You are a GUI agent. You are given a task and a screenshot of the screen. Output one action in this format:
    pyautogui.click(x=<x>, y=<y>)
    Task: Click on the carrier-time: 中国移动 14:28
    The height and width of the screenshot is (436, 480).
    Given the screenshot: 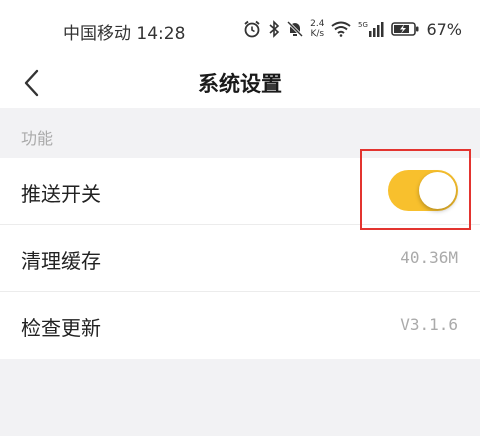 What is the action you would take?
    pyautogui.click(x=124, y=34)
    